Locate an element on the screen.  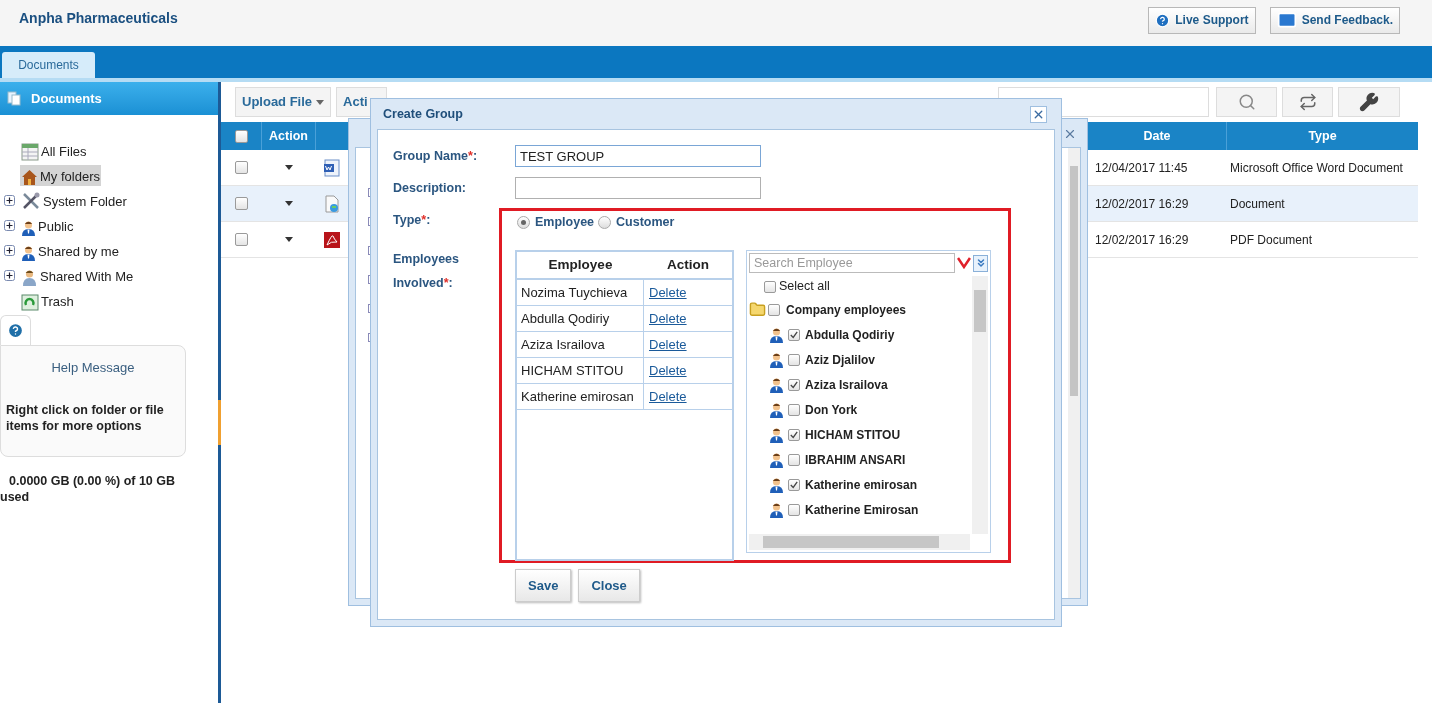
tree-group: Company employees is located at coordinates (837, 309).